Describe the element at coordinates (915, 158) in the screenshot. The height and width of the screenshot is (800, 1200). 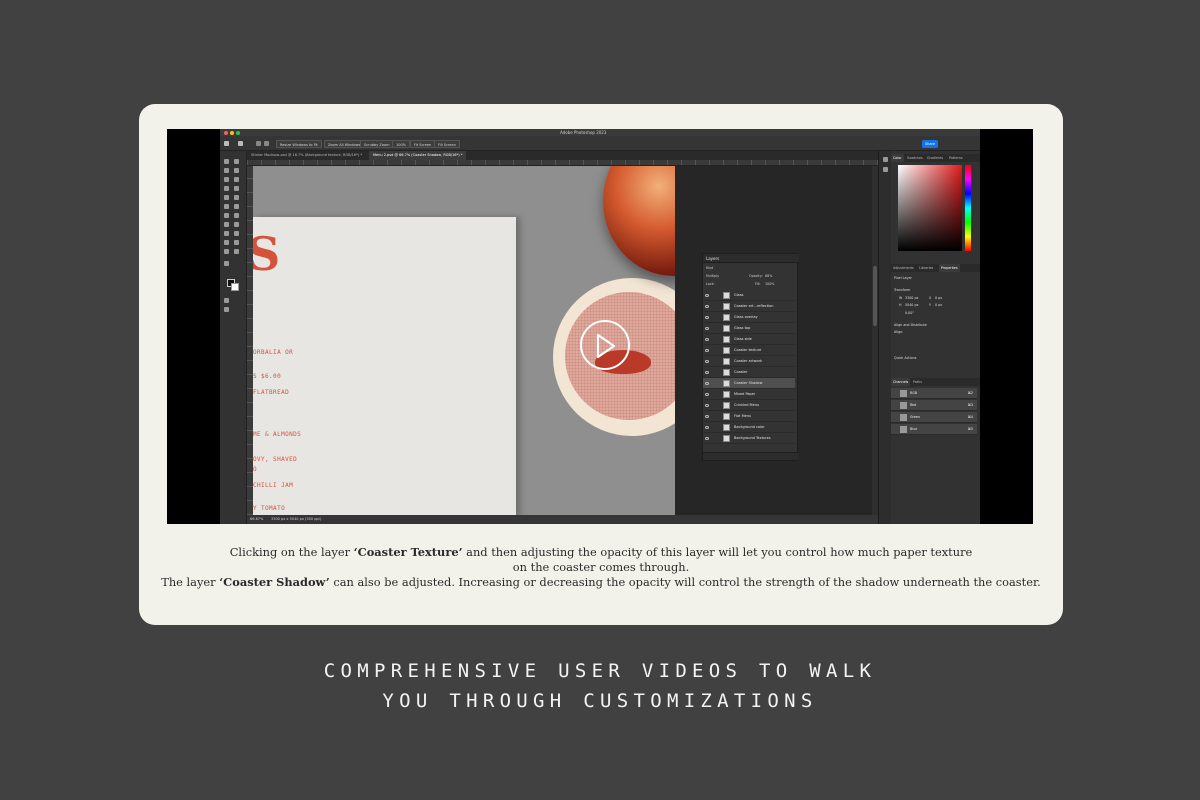
I see `tab-swatches: Swatches` at that location.